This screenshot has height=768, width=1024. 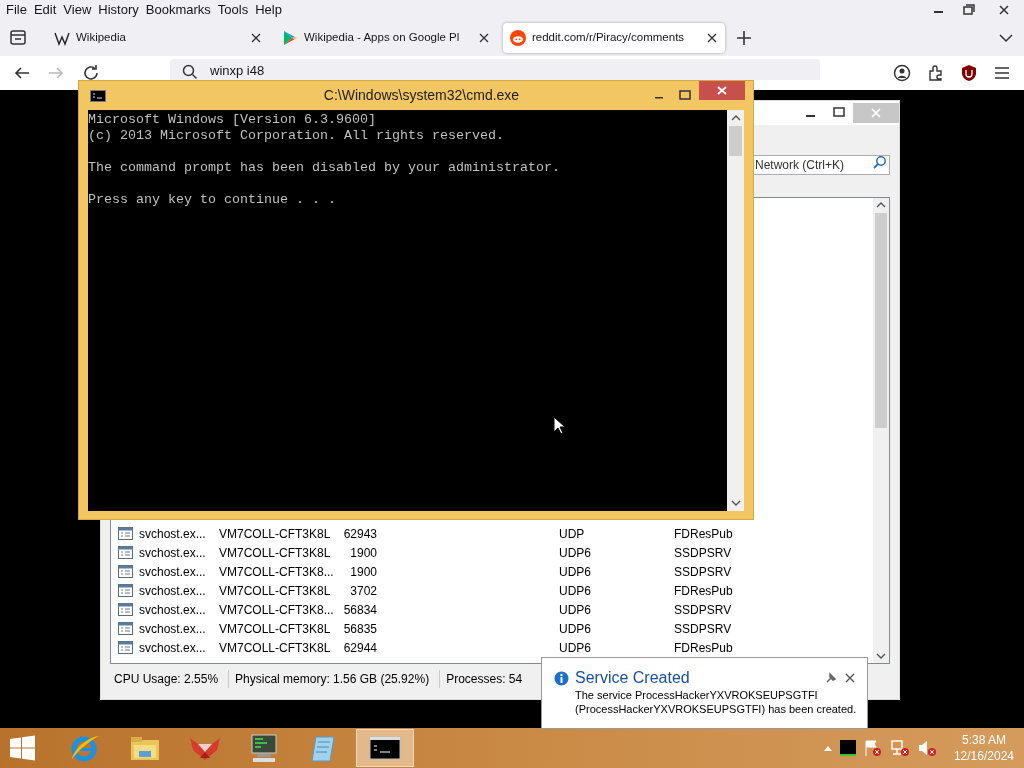 What do you see at coordinates (492, 590) in the screenshot?
I see `table-row: svchost.ex... VM7COLL-CFT3K8L 3702 UDP6 FDResPub` at bounding box center [492, 590].